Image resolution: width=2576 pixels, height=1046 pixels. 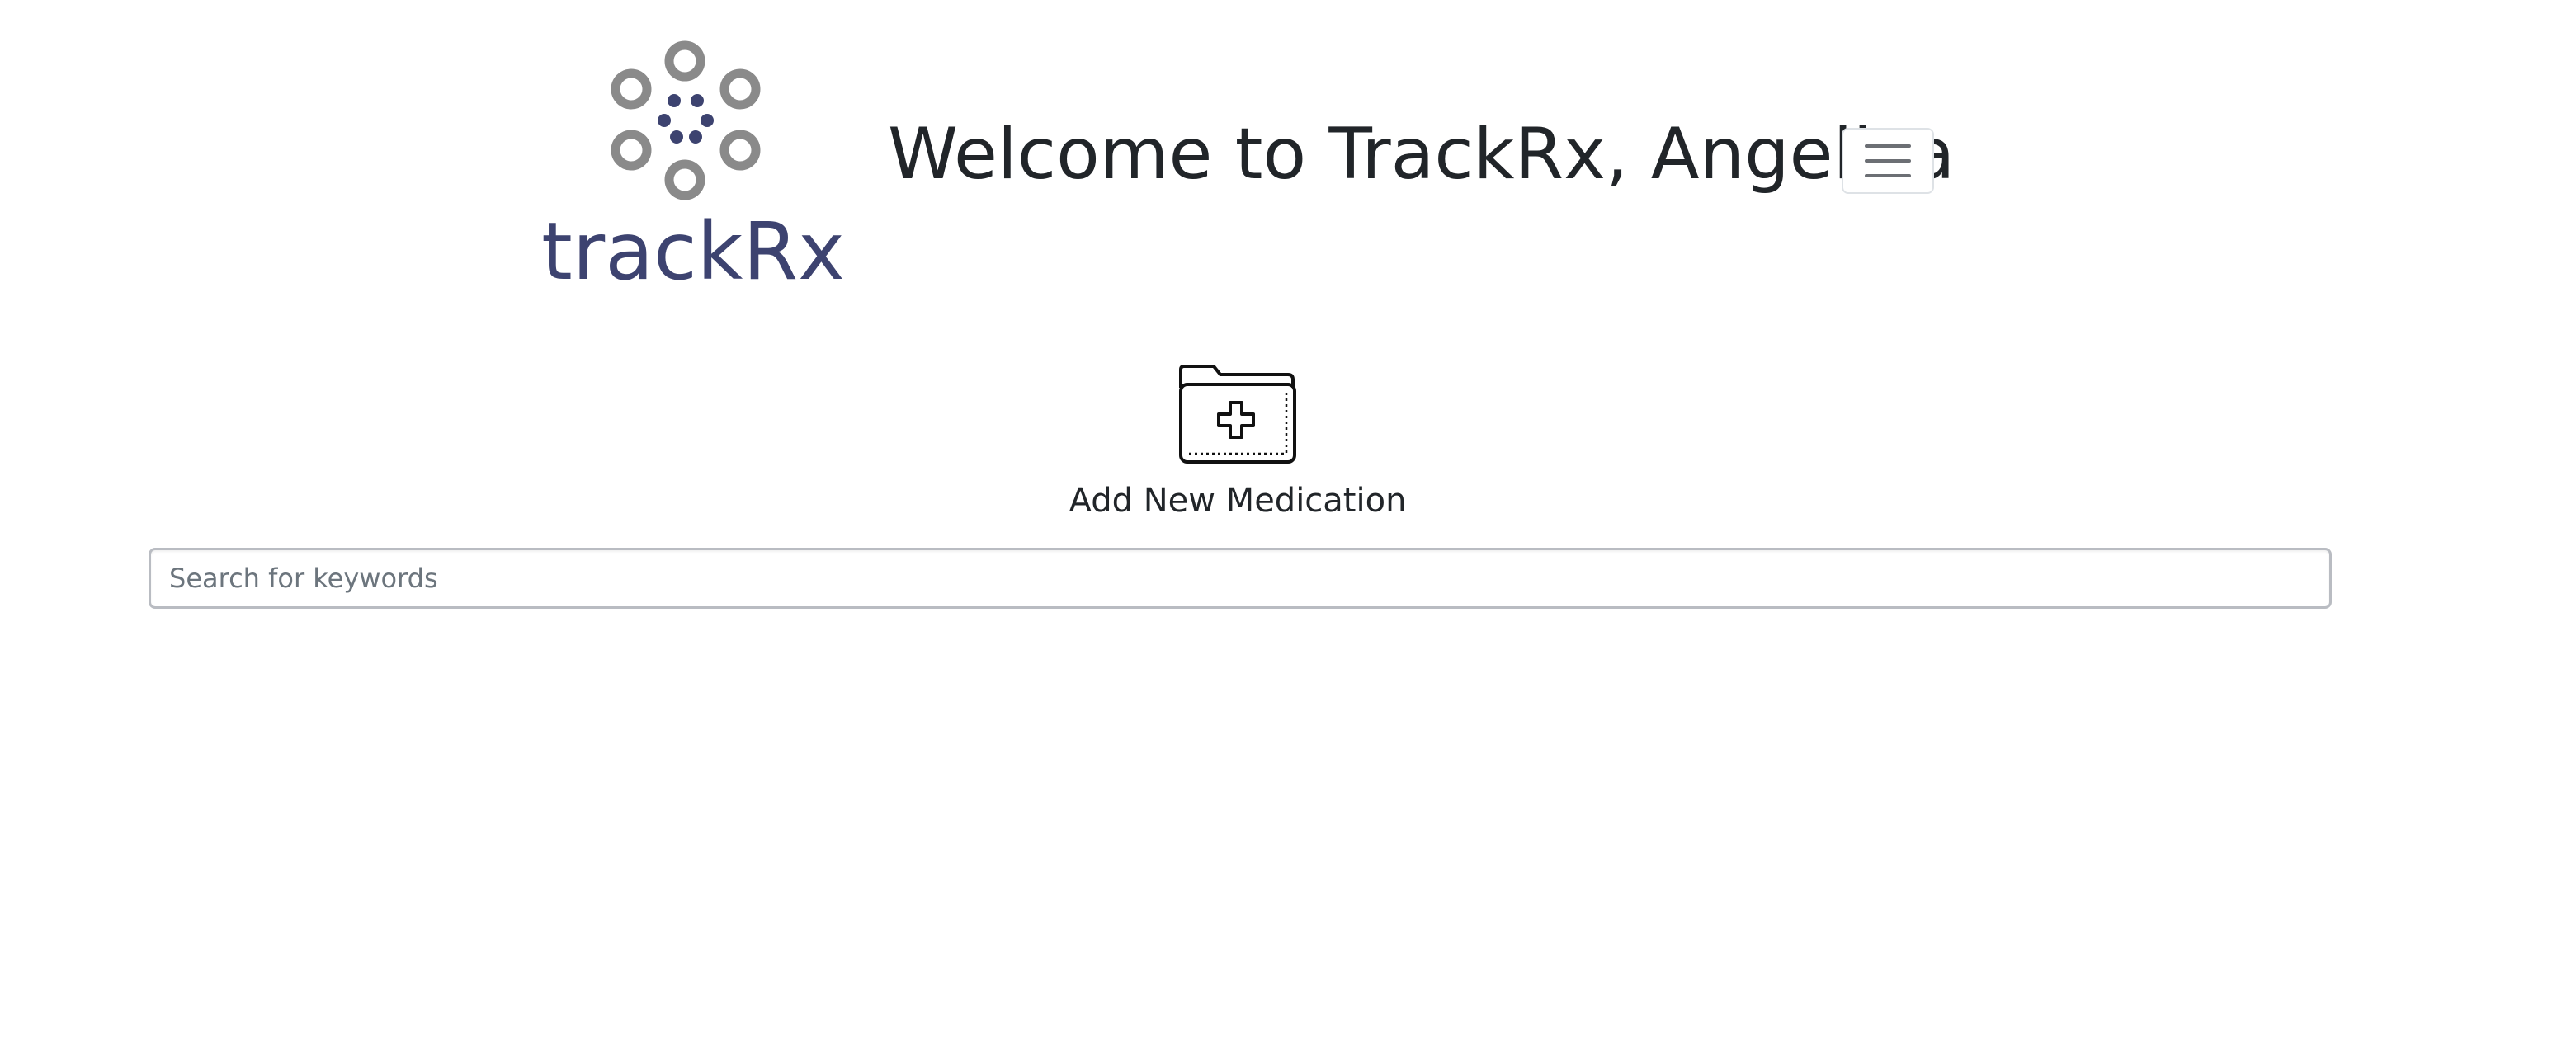 I want to click on trackrx-logo: trackRx, so click(x=697, y=162).